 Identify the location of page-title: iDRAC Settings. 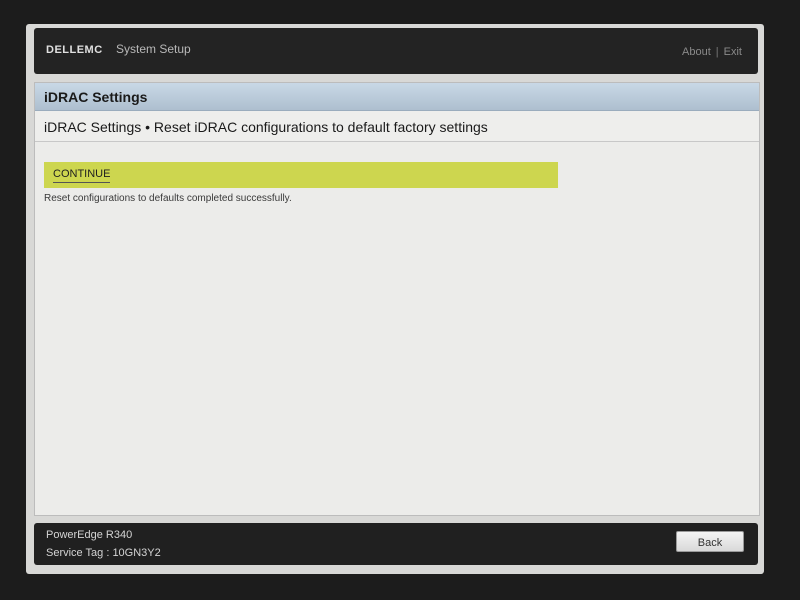
(96, 97).